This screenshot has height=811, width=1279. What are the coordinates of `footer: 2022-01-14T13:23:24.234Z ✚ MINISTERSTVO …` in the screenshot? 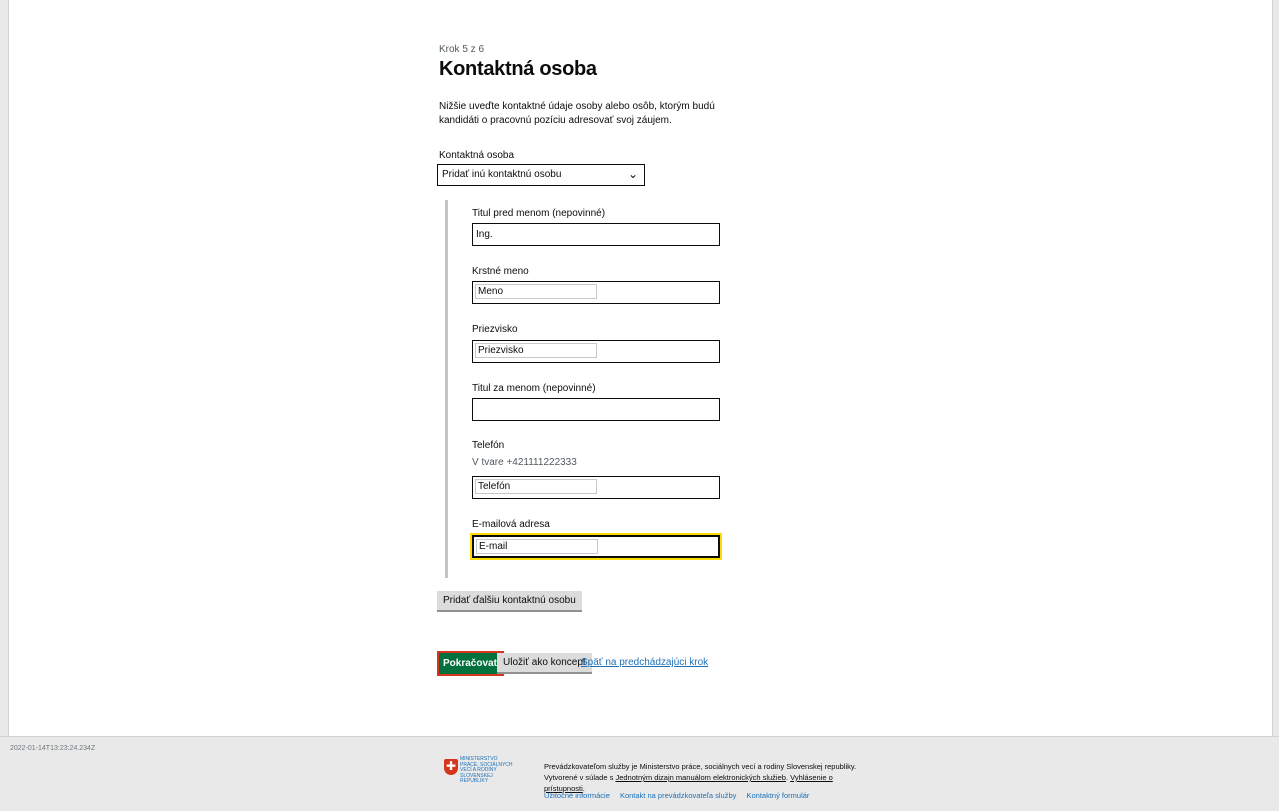 It's located at (639, 773).